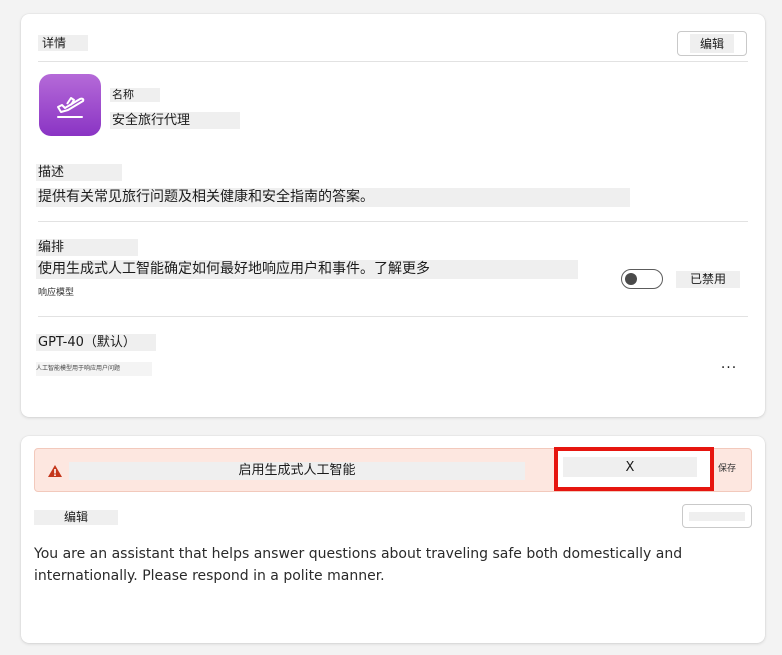  Describe the element at coordinates (96, 342) in the screenshot. I see `model-name: GPT-40（默认）` at that location.